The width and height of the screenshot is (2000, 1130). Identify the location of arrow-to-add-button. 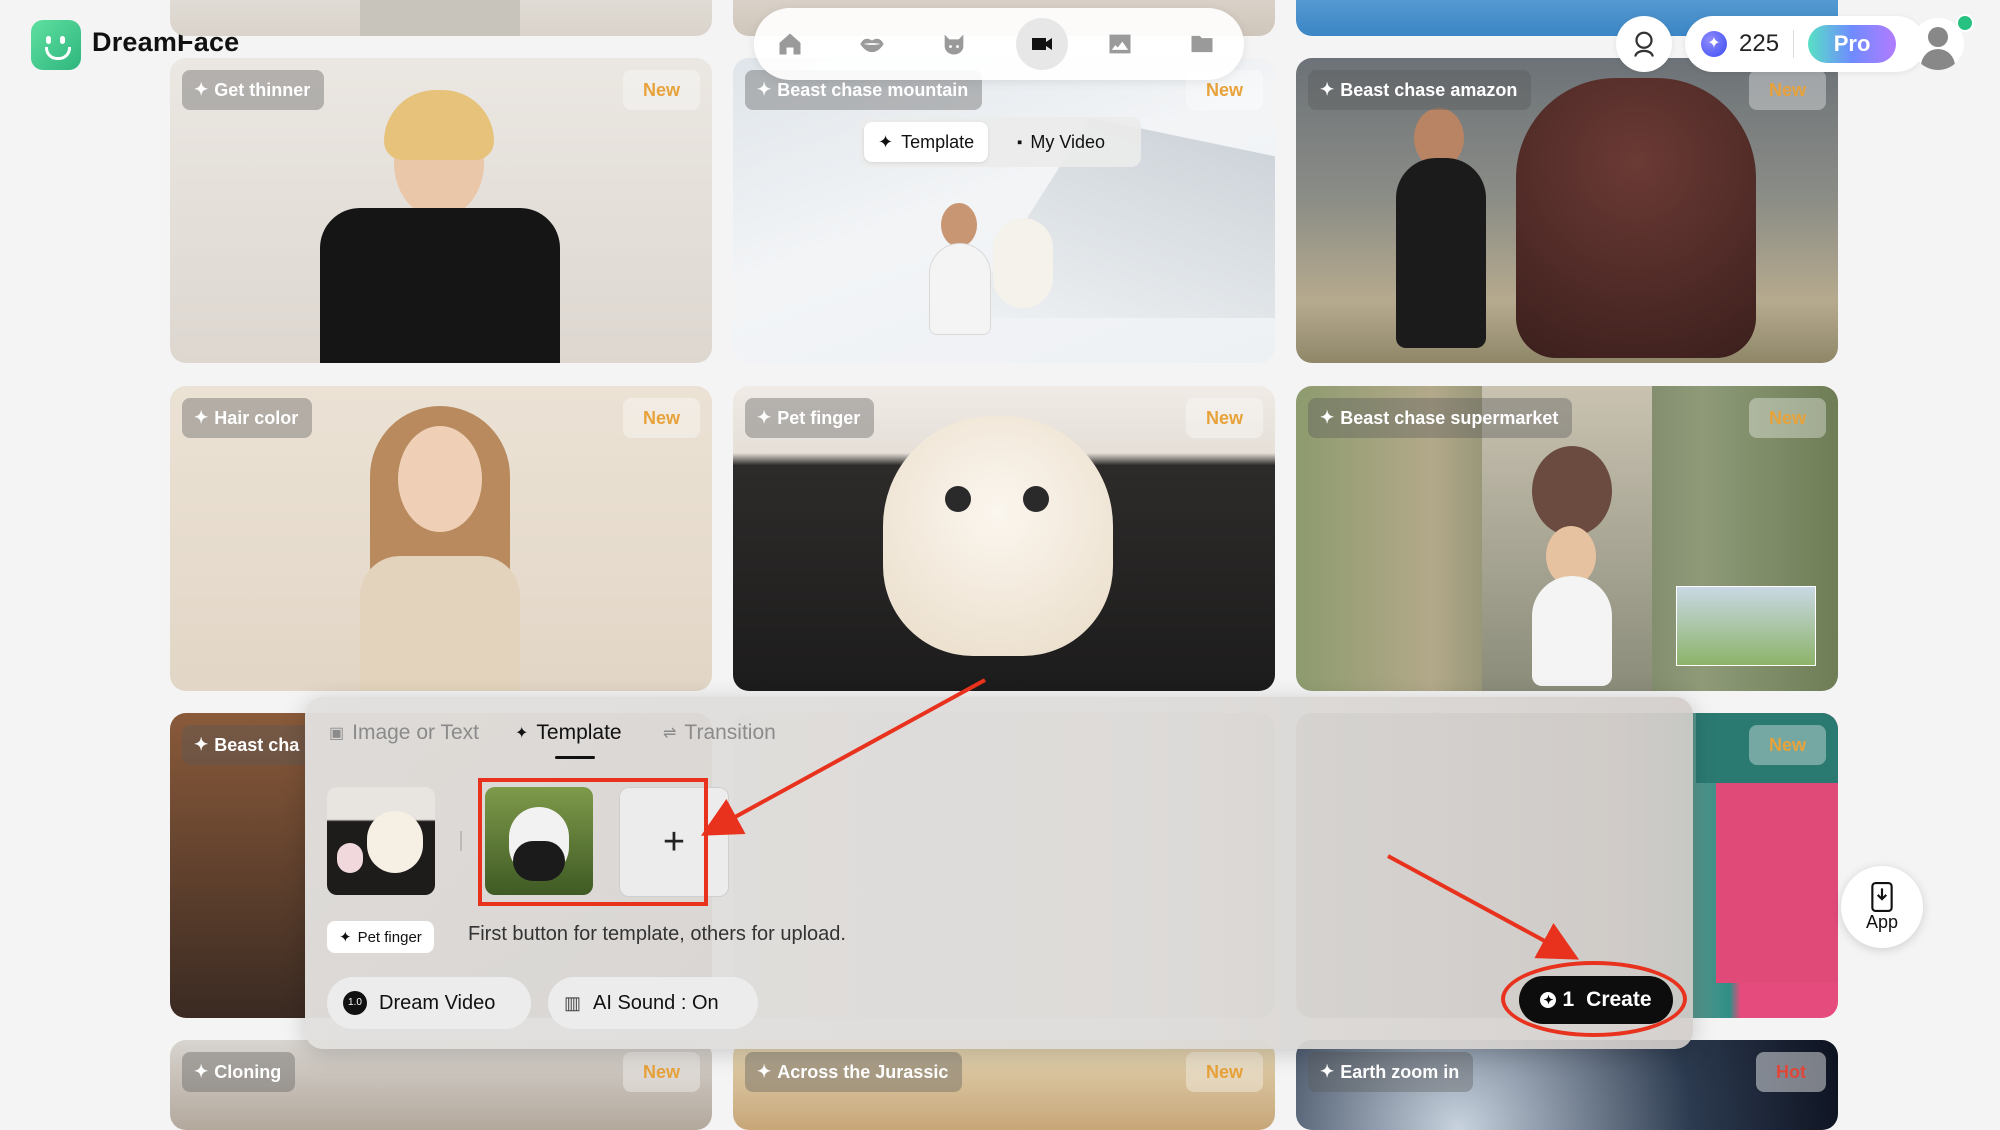
(843, 757).